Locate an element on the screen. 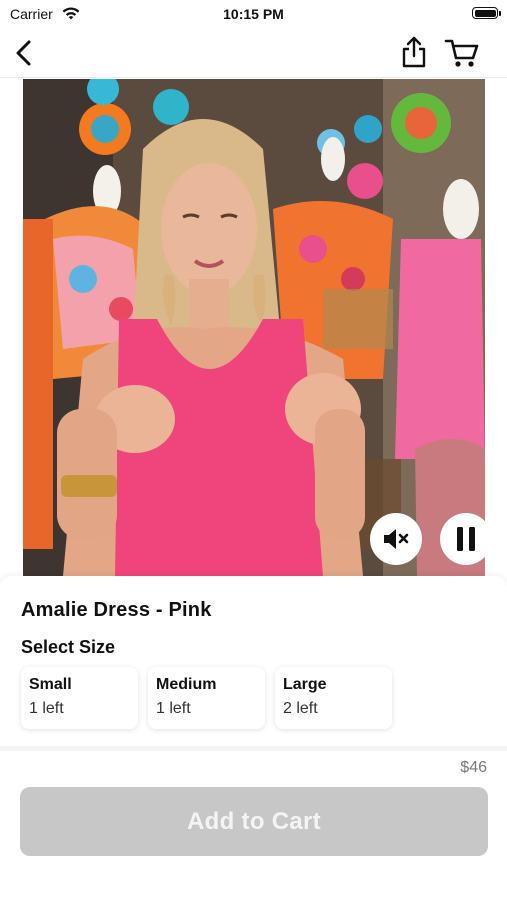 This screenshot has height=900, width=507. pause-icon is located at coordinates (466, 539).